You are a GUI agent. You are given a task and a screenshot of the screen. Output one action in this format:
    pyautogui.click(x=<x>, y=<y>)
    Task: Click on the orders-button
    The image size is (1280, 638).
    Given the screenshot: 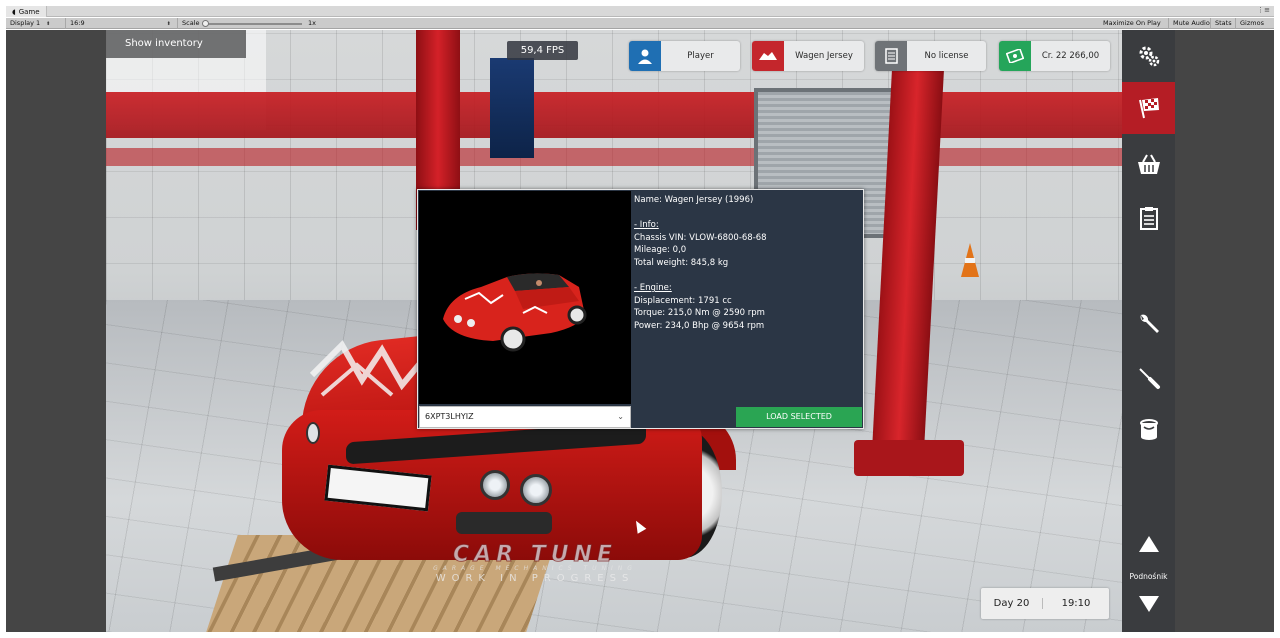 What is the action you would take?
    pyautogui.click(x=1148, y=218)
    